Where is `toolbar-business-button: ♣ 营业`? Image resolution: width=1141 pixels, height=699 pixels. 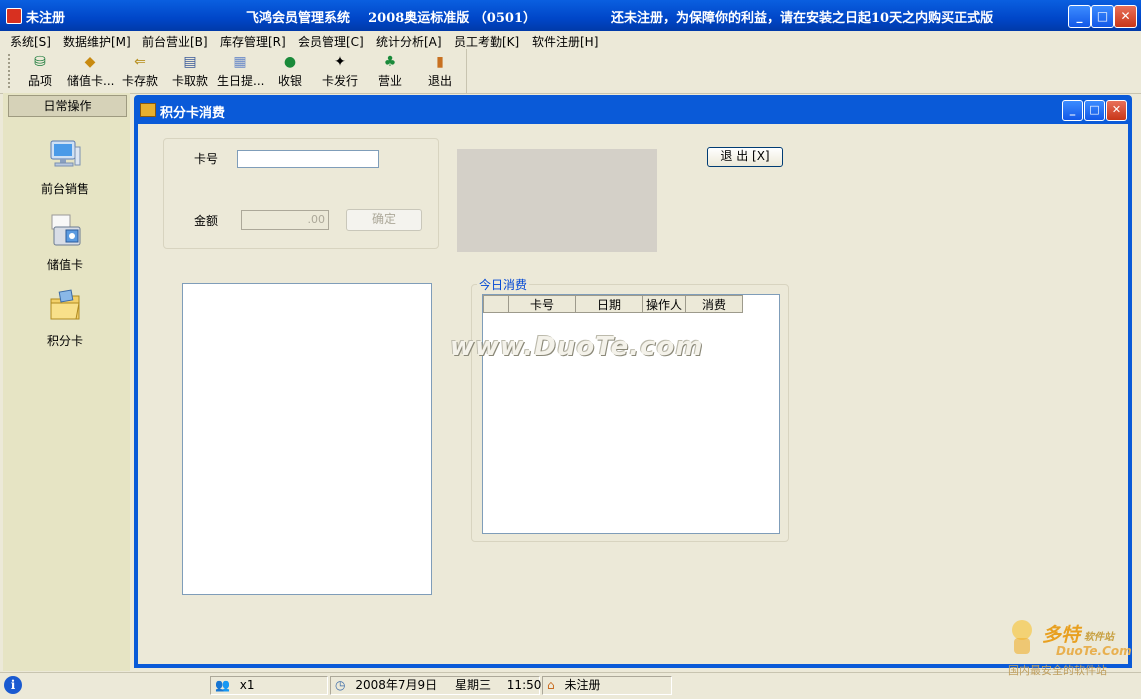
toolbar-business-button: ♣ 营业 is located at coordinates (390, 71).